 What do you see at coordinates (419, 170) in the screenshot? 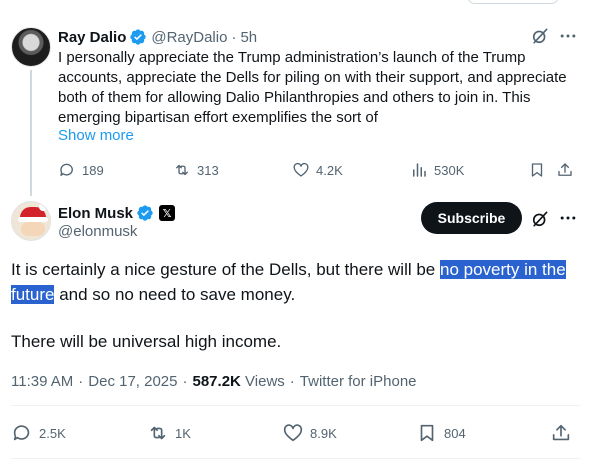
I see `views-icon` at bounding box center [419, 170].